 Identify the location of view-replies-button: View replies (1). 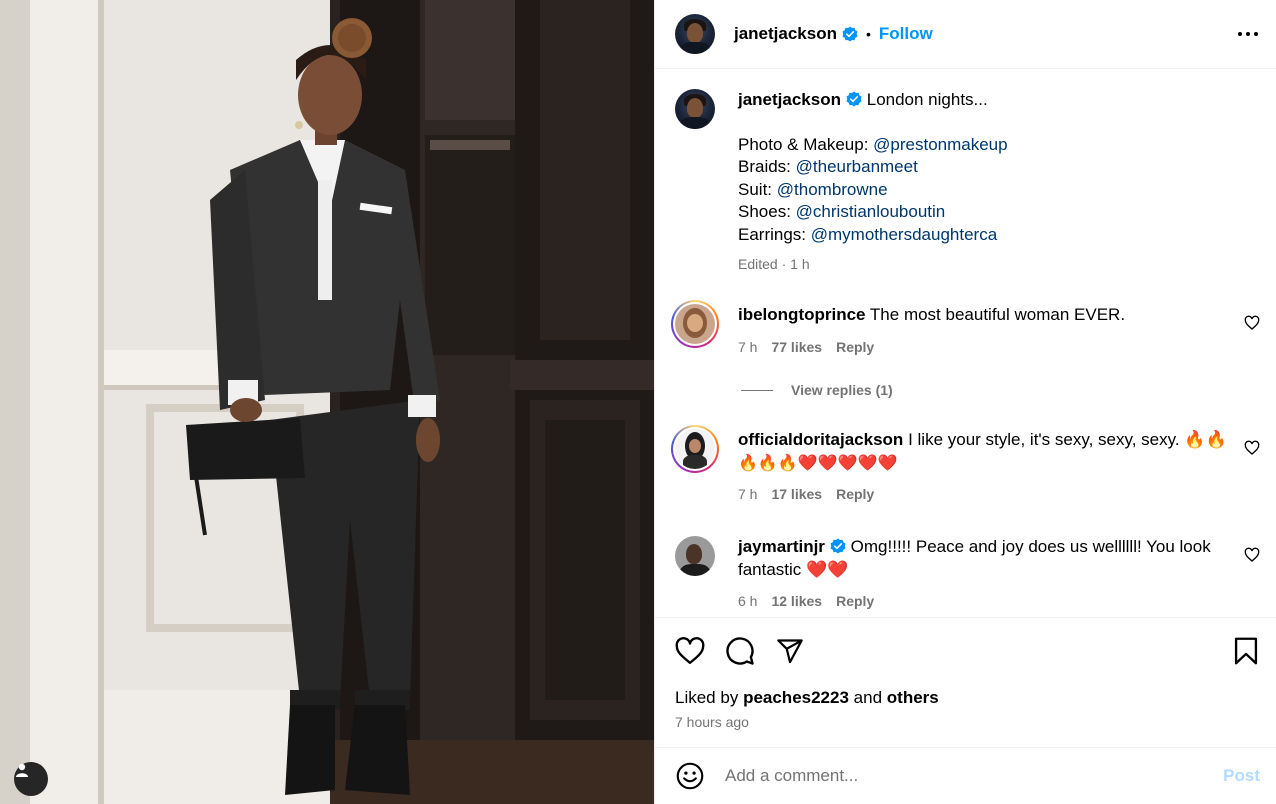
(817, 390).